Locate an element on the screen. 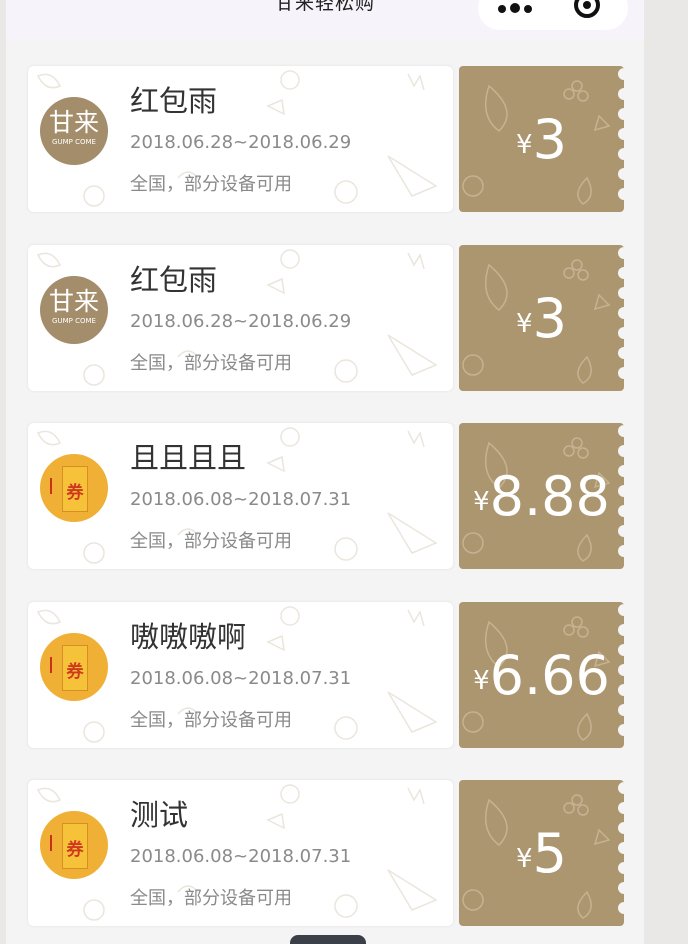 The height and width of the screenshot is (944, 688). coupon-amount-panel: ¥ 5 is located at coordinates (541, 853).